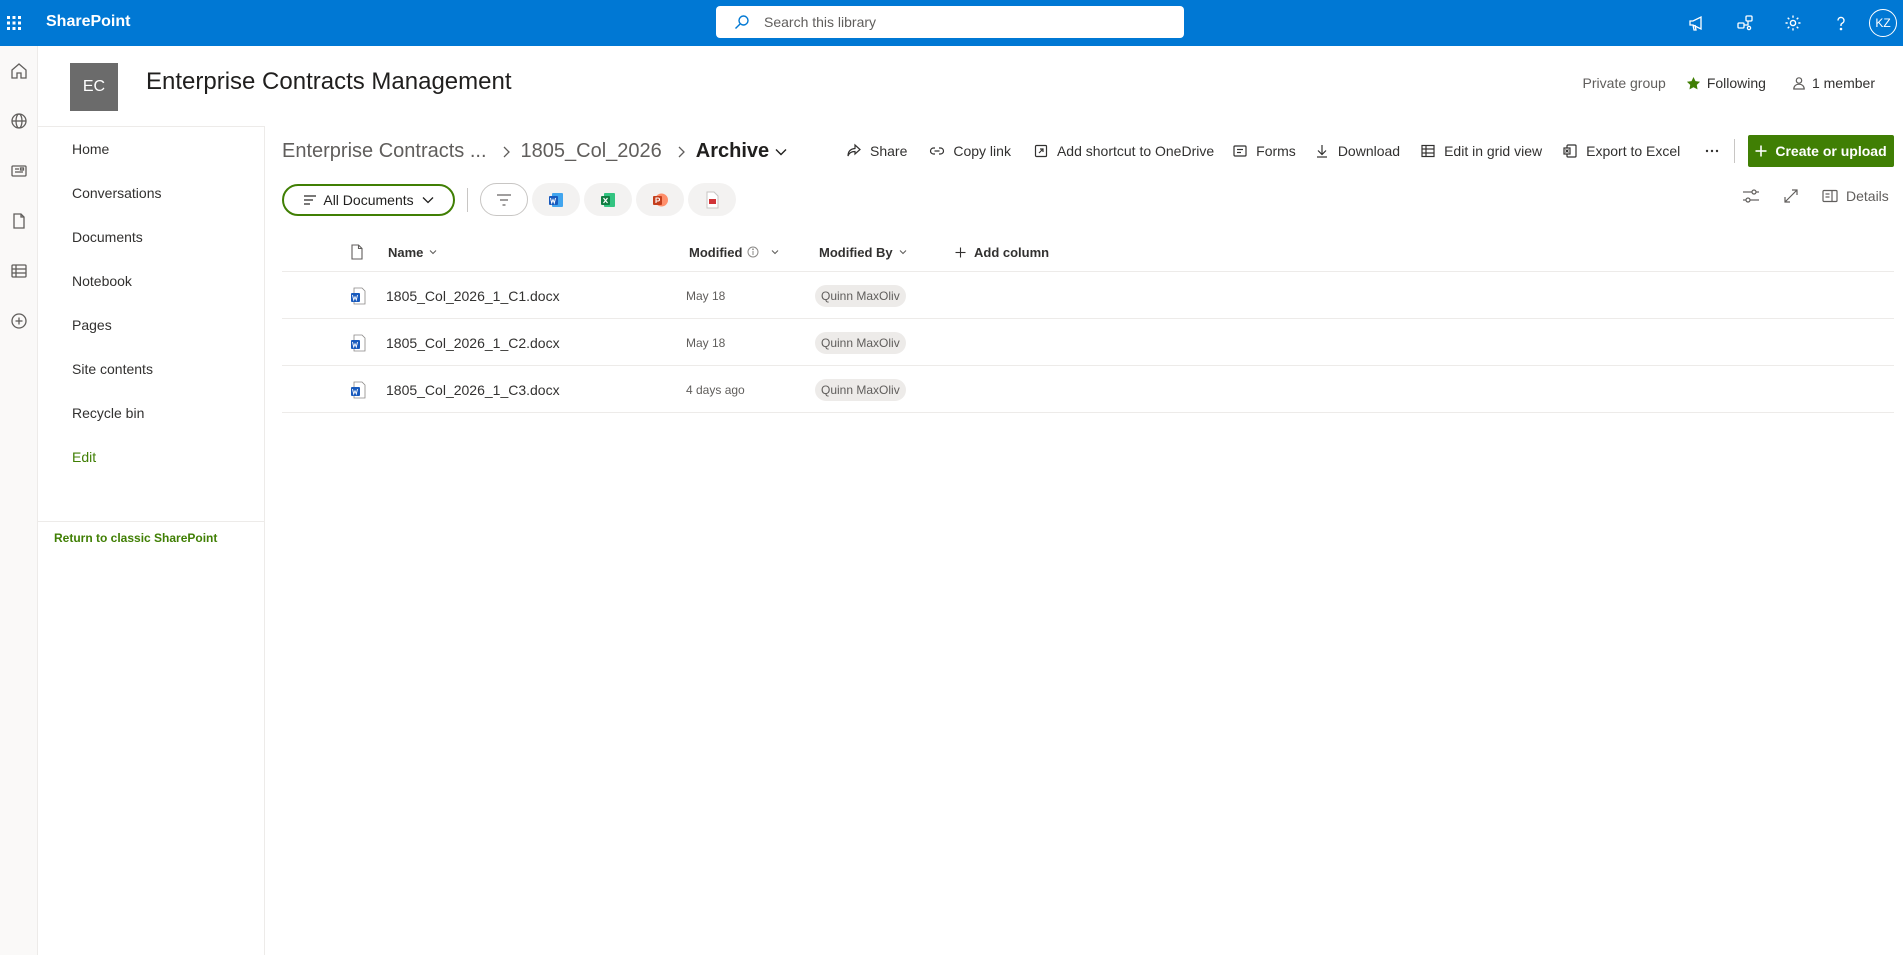  I want to click on share-network-icon, so click(1745, 23).